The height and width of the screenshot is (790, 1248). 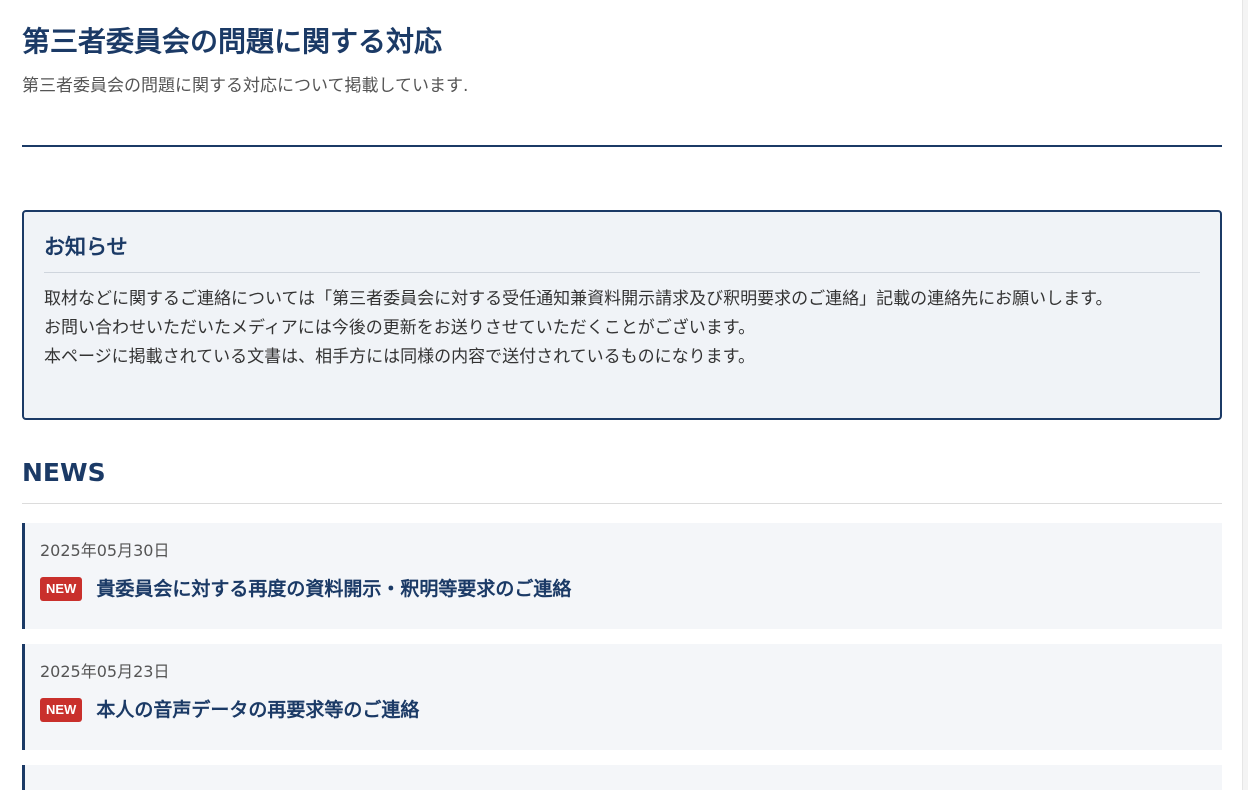 I want to click on news-item: 2025年05月23日 NEW 本人の音声データの再要求等のご連絡, so click(x=622, y=697).